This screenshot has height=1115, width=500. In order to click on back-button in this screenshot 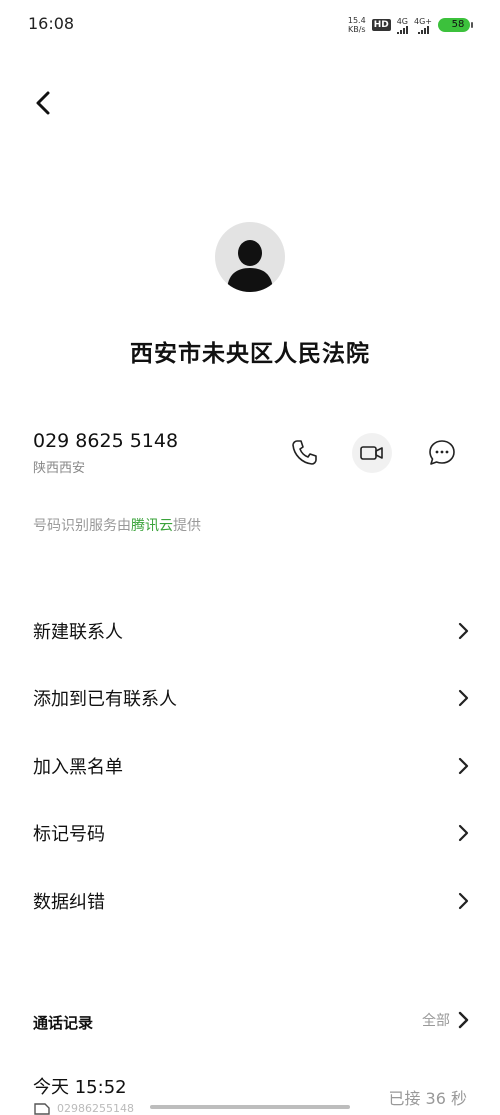, I will do `click(45, 103)`.